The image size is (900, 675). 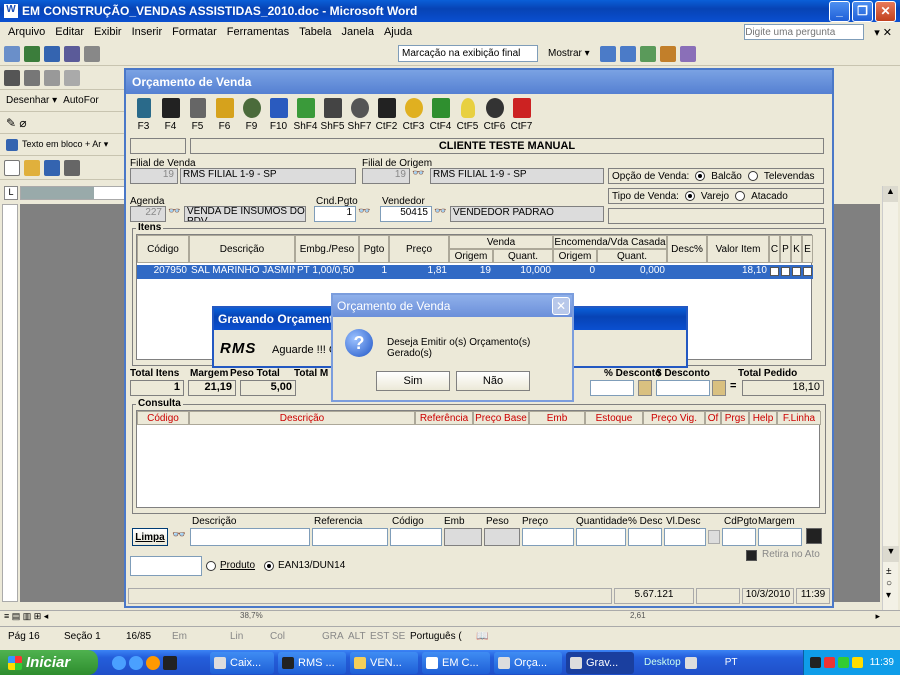 What do you see at coordinates (153, 662) in the screenshot?
I see `media-icon` at bounding box center [153, 662].